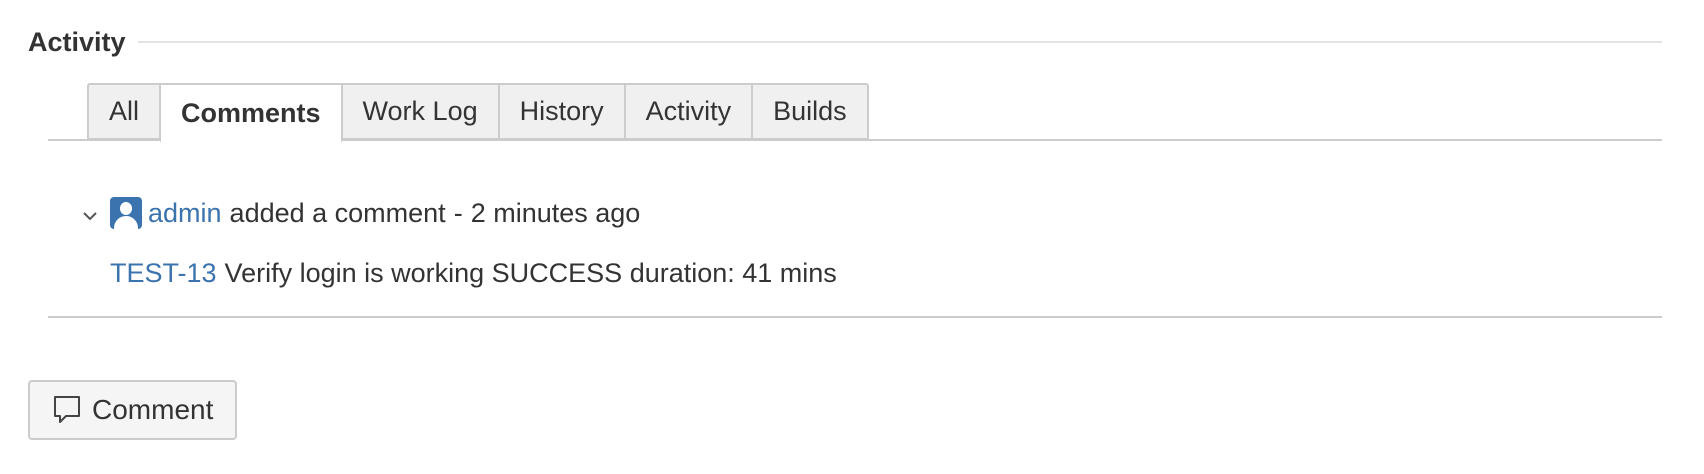 The width and height of the screenshot is (1704, 474). Describe the element at coordinates (67, 410) in the screenshot. I see `speech-bubble-icon` at that location.